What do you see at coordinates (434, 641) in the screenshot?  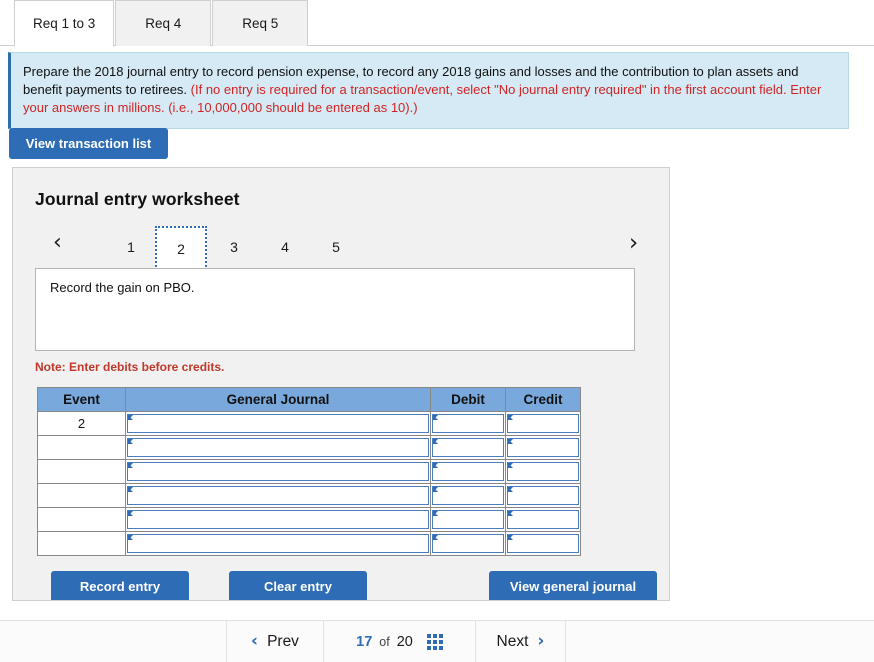 I see `grid-icon` at bounding box center [434, 641].